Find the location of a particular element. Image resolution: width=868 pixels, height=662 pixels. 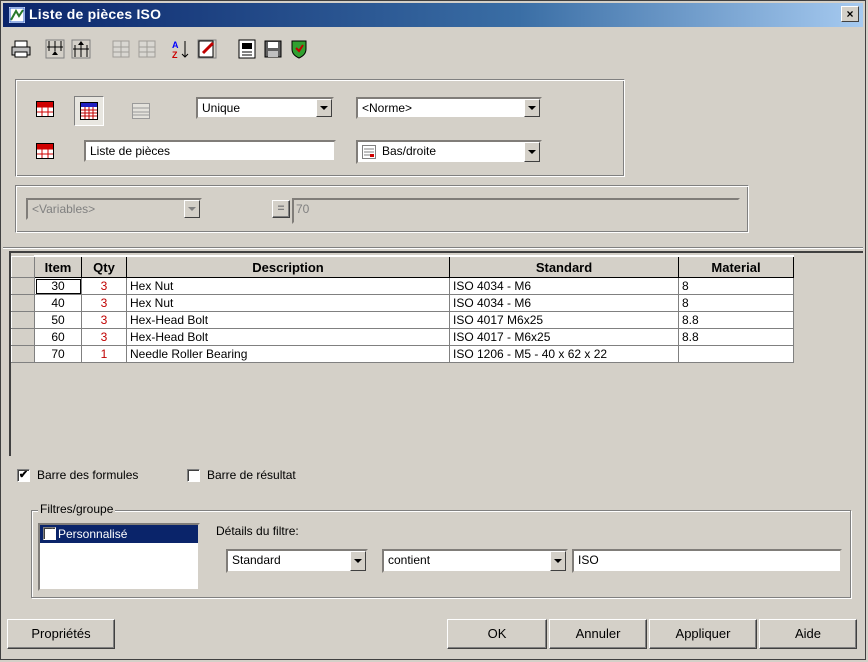

collapse-icon is located at coordinates (147, 49).